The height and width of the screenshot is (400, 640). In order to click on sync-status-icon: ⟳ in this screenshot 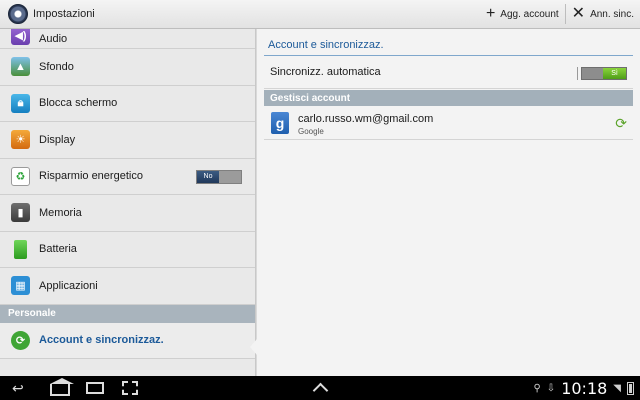, I will do `click(621, 123)`.